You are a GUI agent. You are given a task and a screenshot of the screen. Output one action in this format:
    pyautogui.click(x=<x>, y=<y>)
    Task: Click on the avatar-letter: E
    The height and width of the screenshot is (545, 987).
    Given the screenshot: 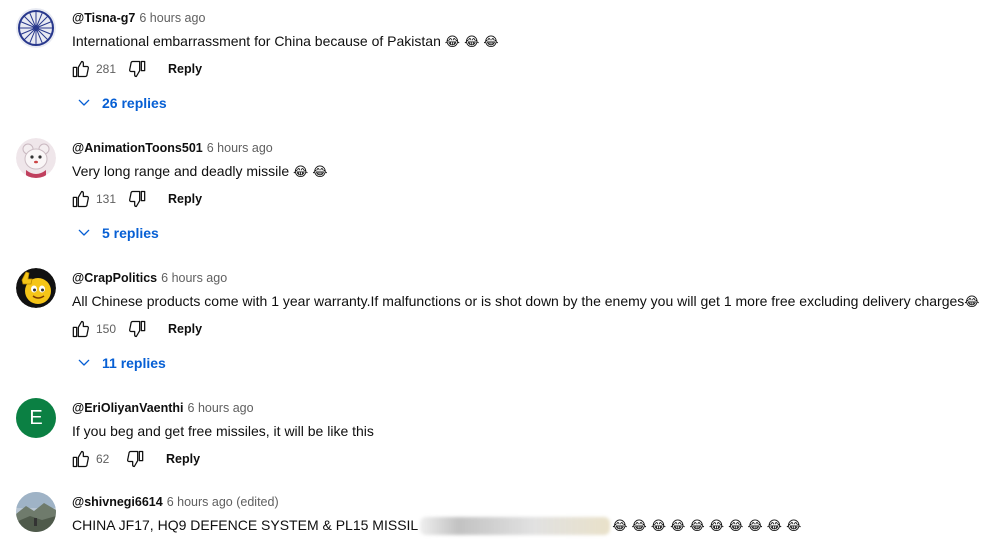 What is the action you would take?
    pyautogui.click(x=36, y=417)
    